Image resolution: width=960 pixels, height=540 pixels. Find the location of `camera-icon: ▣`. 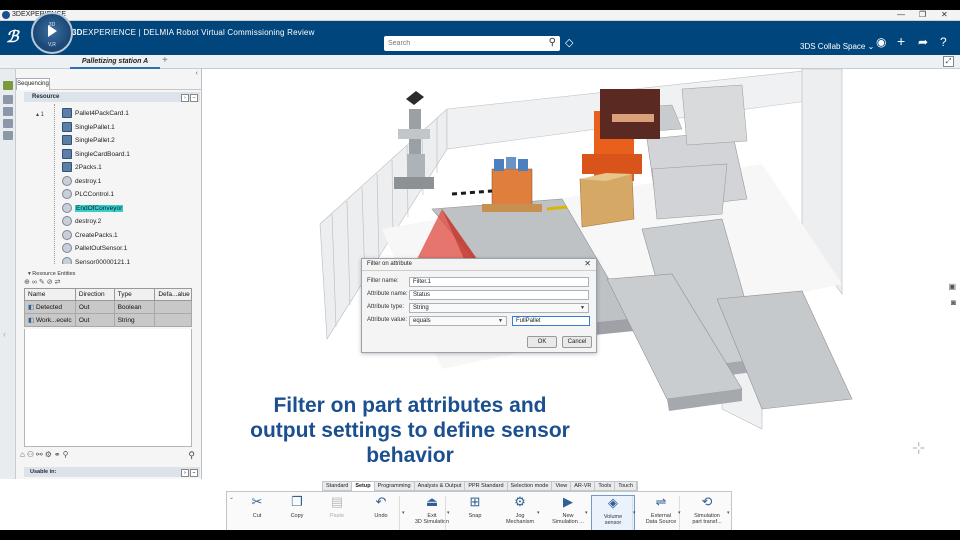

camera-icon: ▣ is located at coordinates (952, 286).